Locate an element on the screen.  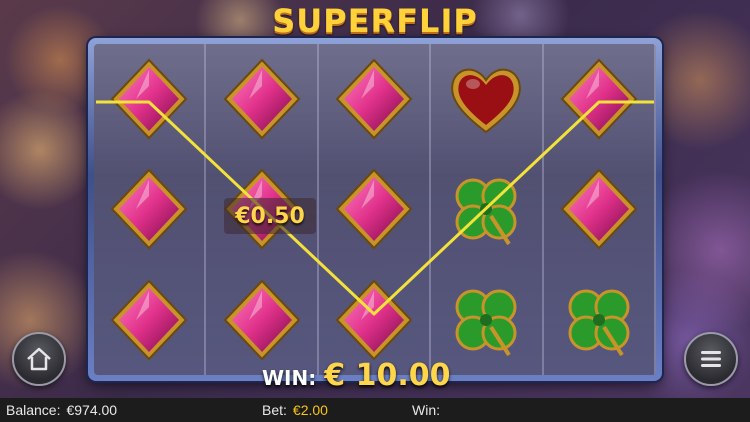
balance-label: Balance: is located at coordinates (33, 410).